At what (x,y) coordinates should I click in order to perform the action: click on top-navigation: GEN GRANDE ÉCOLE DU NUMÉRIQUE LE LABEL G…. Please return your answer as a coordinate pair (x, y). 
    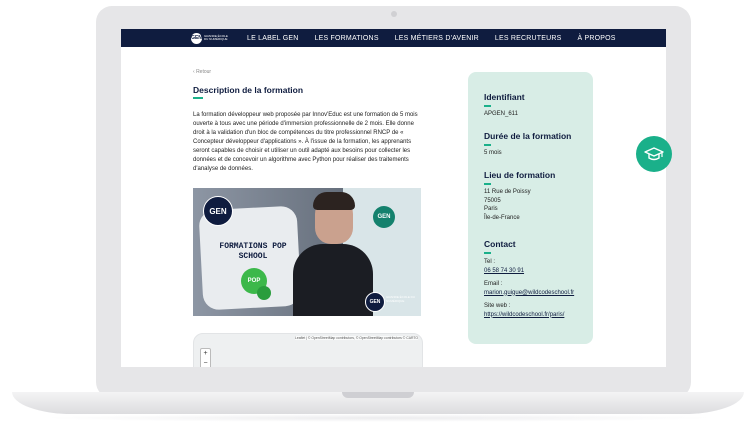
    Looking at the image, I should click on (393, 38).